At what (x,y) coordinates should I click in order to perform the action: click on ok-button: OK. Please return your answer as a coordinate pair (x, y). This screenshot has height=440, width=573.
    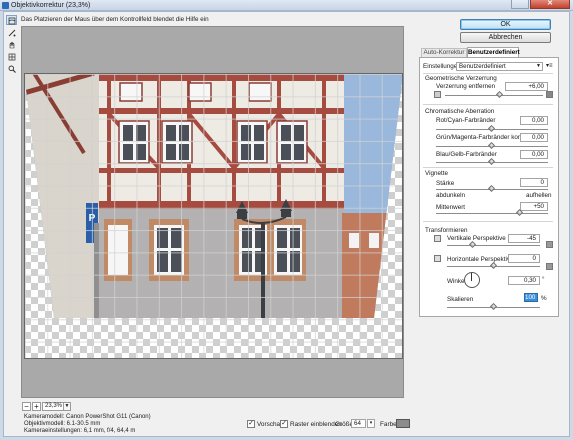
    Looking at the image, I should click on (505, 24).